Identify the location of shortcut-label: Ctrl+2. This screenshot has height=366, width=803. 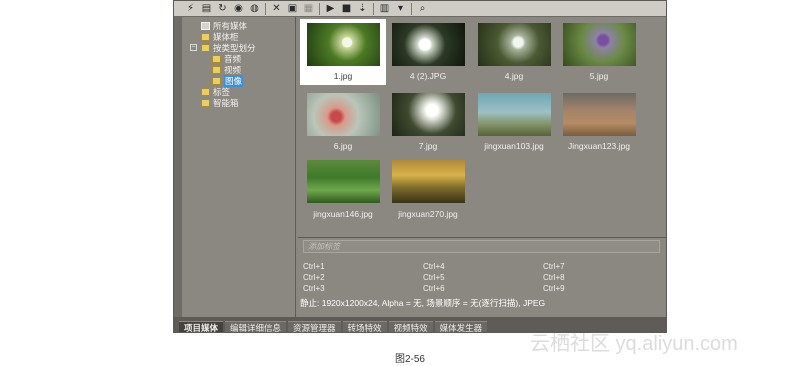
(314, 277).